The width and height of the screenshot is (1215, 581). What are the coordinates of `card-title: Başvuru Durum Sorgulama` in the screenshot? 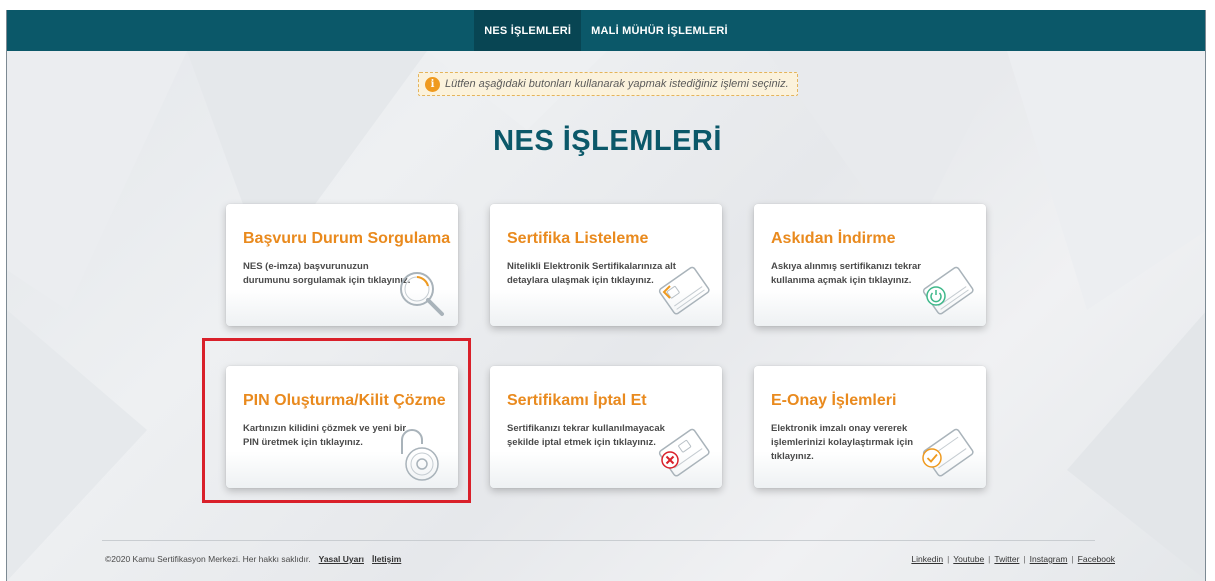 It's located at (347, 238).